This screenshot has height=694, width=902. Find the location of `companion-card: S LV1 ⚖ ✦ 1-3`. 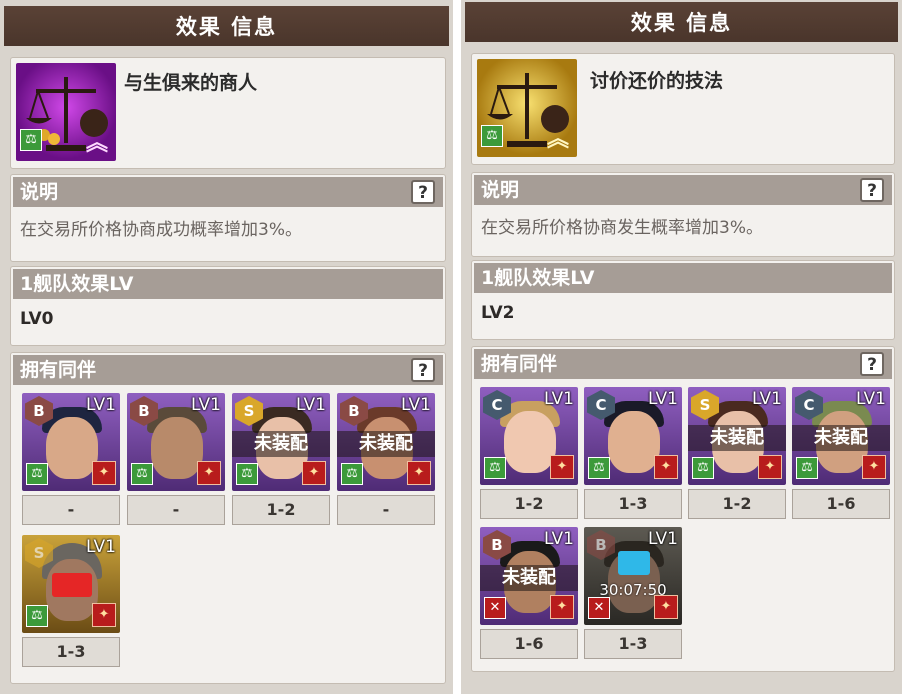

companion-card: S LV1 ⚖ ✦ 1-3 is located at coordinates (71, 601).